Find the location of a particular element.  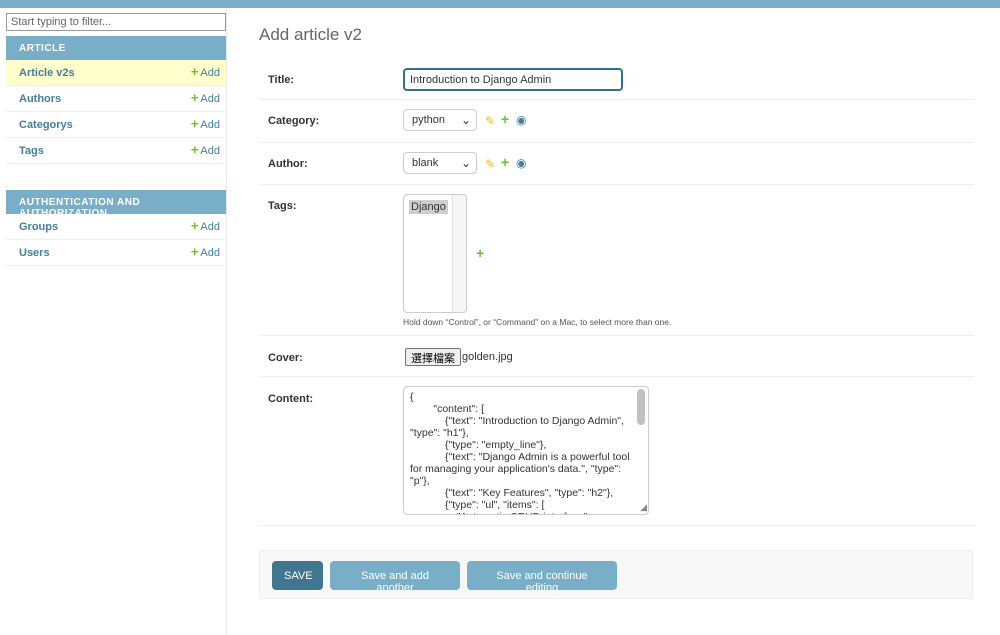

author-select-value: blank is located at coordinates (425, 163).